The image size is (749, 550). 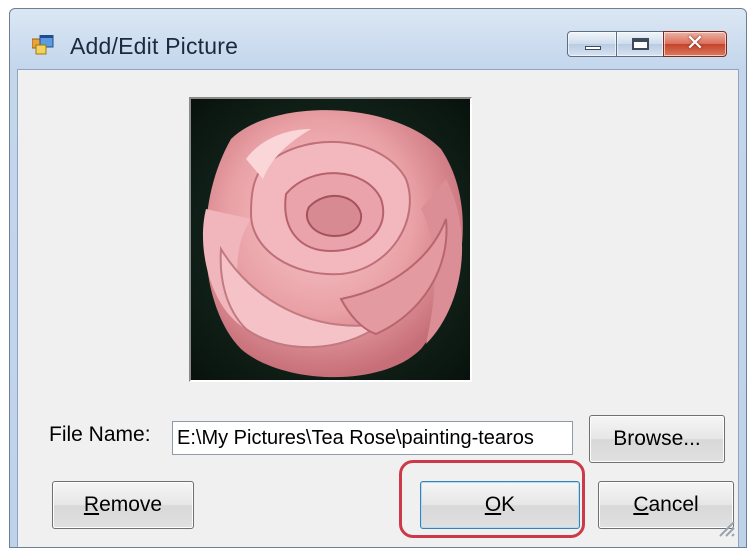 What do you see at coordinates (592, 44) in the screenshot?
I see `minimize-button` at bounding box center [592, 44].